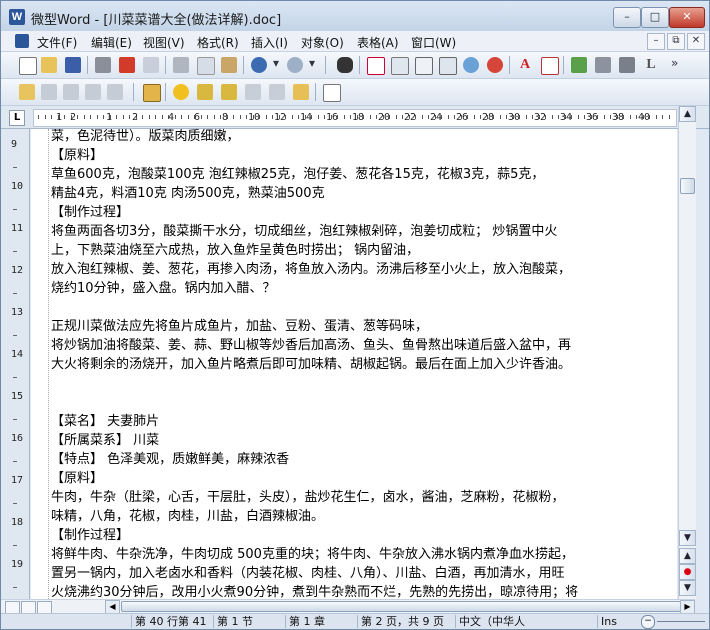 This screenshot has height=630, width=710. I want to click on horizontal-scroll-thumb, so click(401, 606).